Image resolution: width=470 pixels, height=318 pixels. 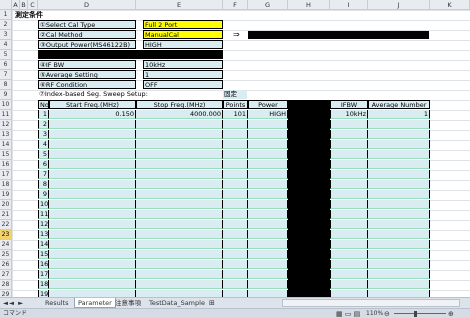 What do you see at coordinates (95, 303) in the screenshot?
I see `tab-parameter: Parameter` at bounding box center [95, 303].